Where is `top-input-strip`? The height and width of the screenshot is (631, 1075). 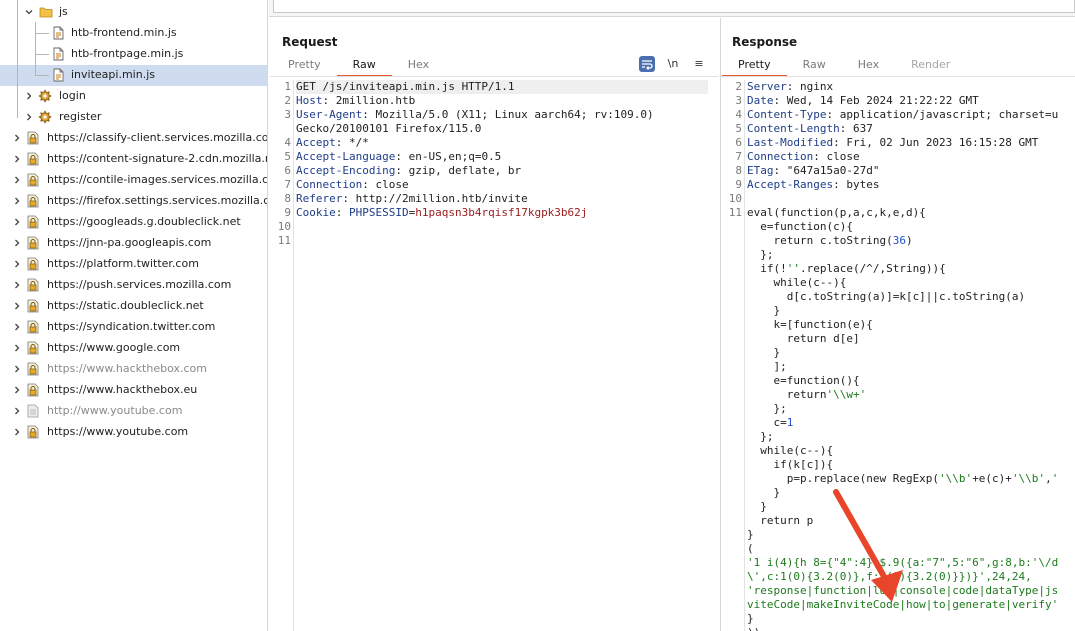 top-input-strip is located at coordinates (674, 6).